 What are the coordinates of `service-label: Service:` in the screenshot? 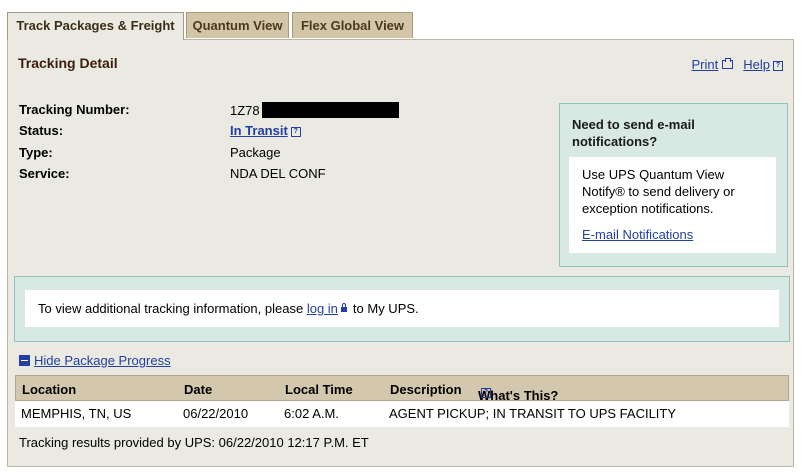 It's located at (44, 173).